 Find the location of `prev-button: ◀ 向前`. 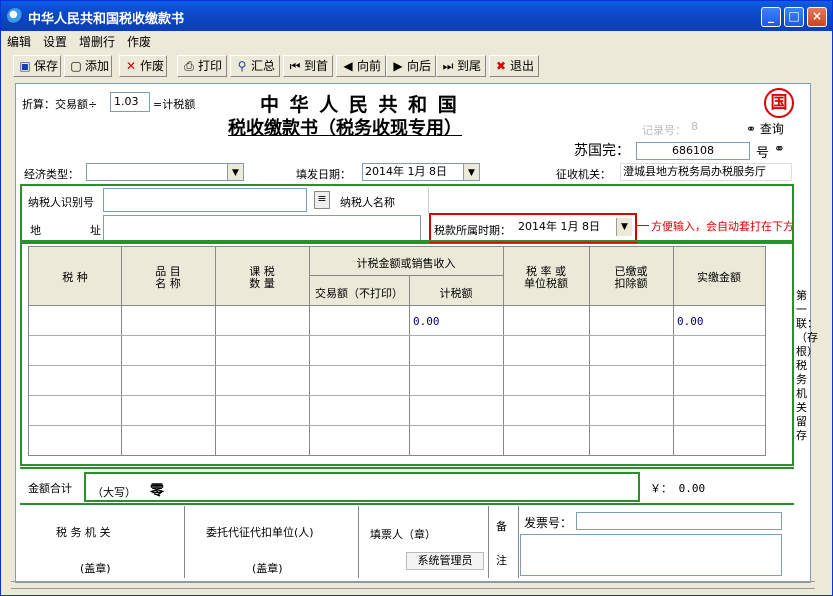

prev-button: ◀ 向前 is located at coordinates (361, 66).